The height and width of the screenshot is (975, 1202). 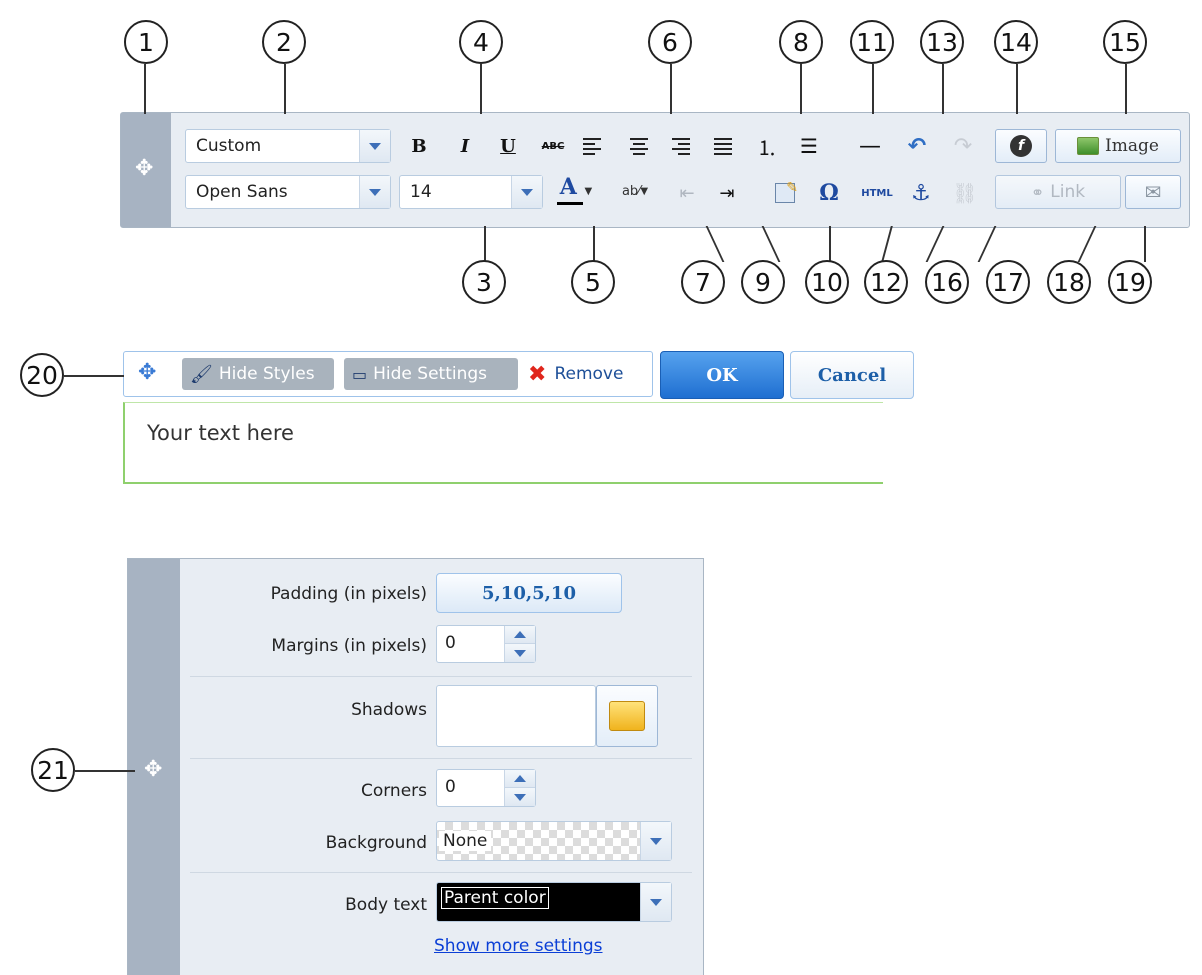 What do you see at coordinates (376, 843) in the screenshot?
I see `background-label: Background` at bounding box center [376, 843].